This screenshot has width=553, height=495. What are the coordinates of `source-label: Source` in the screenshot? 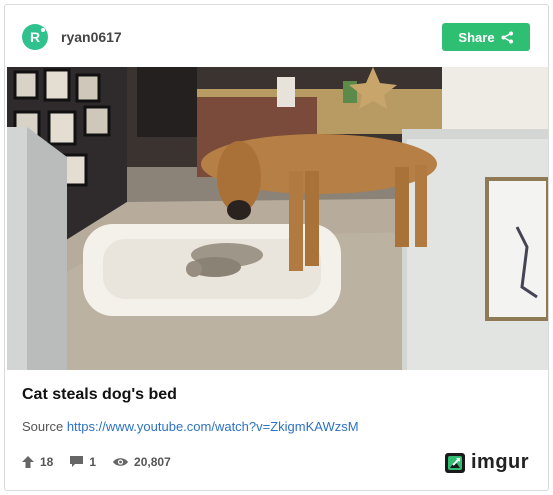 It's located at (43, 426).